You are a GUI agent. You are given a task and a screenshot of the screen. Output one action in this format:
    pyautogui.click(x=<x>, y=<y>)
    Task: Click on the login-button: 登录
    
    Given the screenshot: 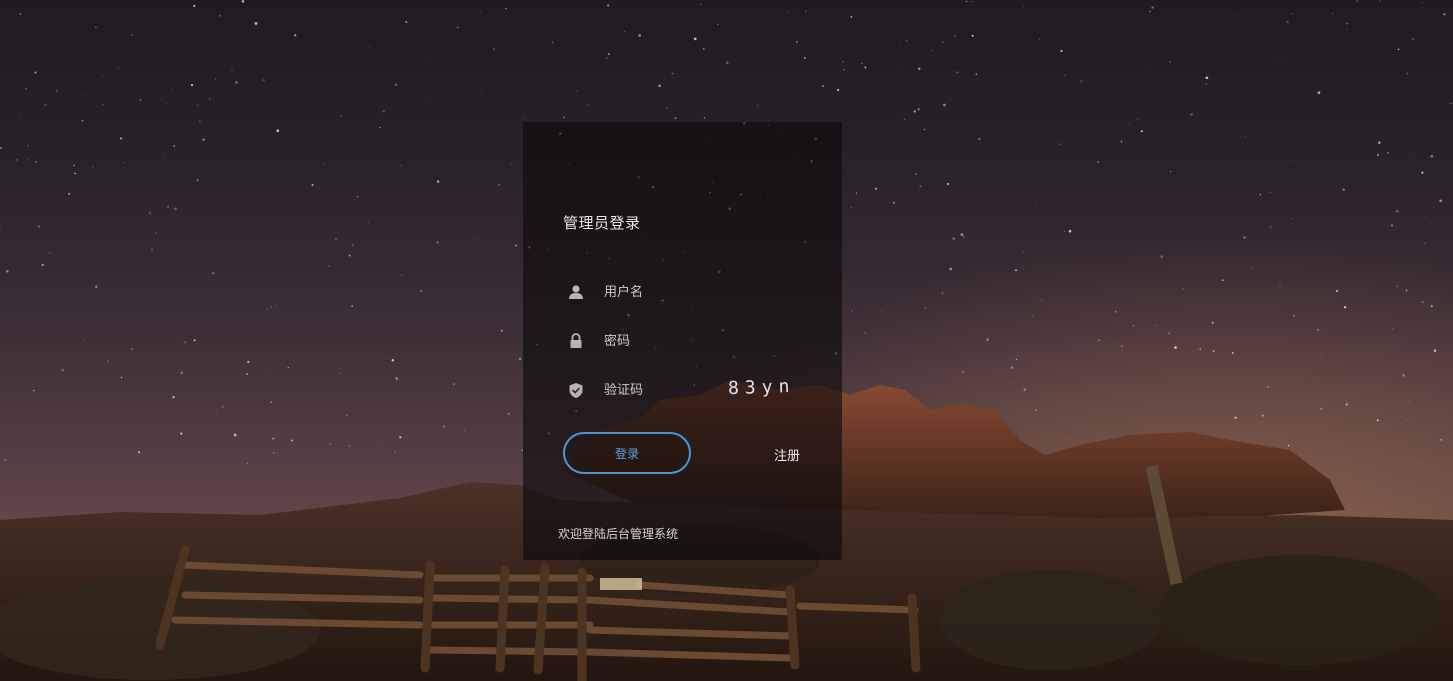 What is the action you would take?
    pyautogui.click(x=627, y=453)
    